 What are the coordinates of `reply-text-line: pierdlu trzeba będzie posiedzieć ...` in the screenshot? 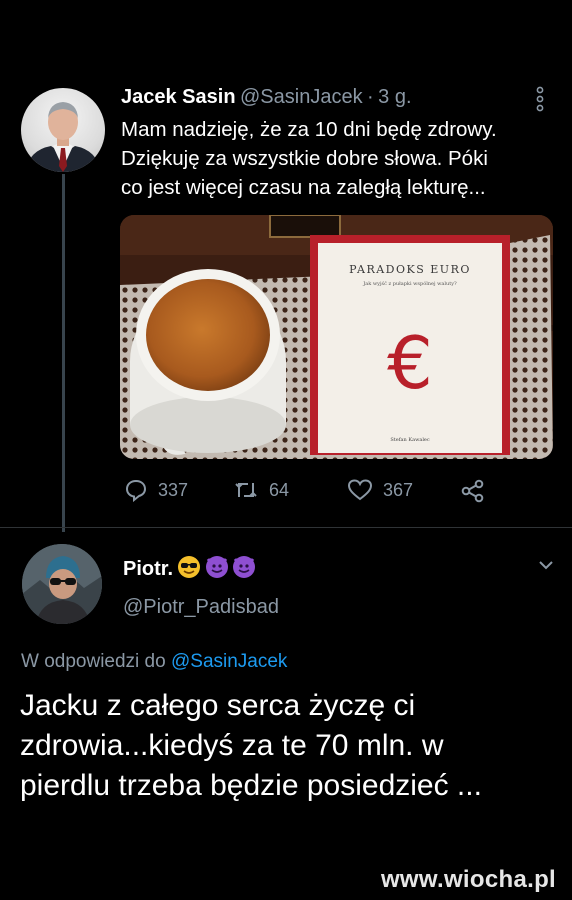 It's located at (251, 785).